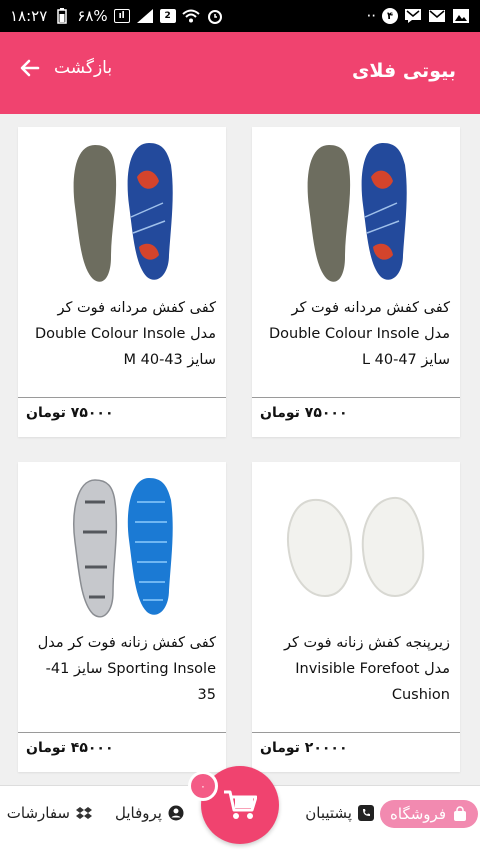  I want to click on product-price: ۴۵۰۰۰ تومان, so click(70, 748).